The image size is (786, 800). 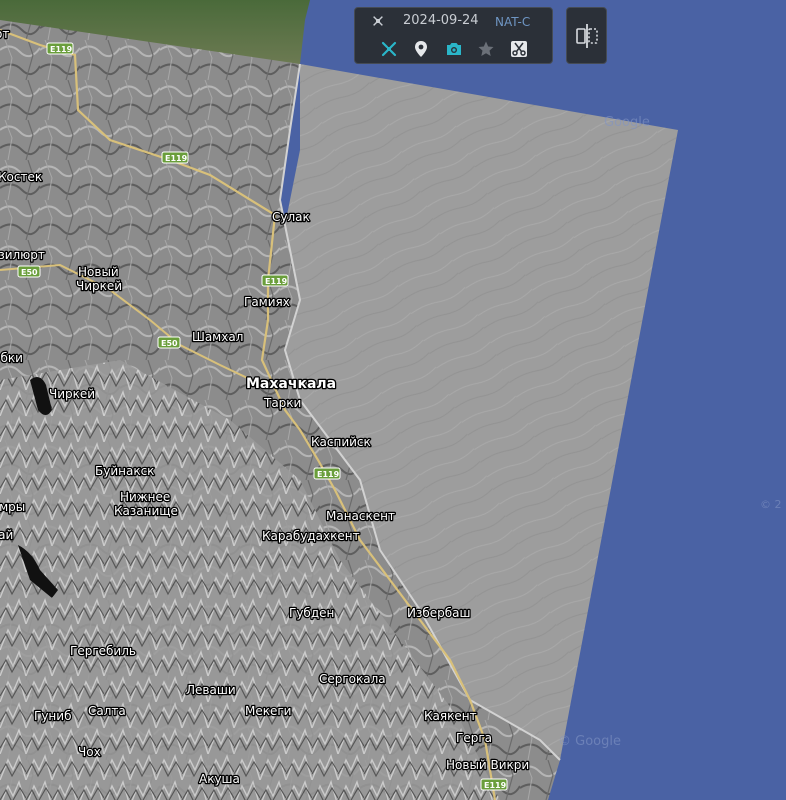 What do you see at coordinates (589, 741) in the screenshot?
I see `google-watermark: © Google` at bounding box center [589, 741].